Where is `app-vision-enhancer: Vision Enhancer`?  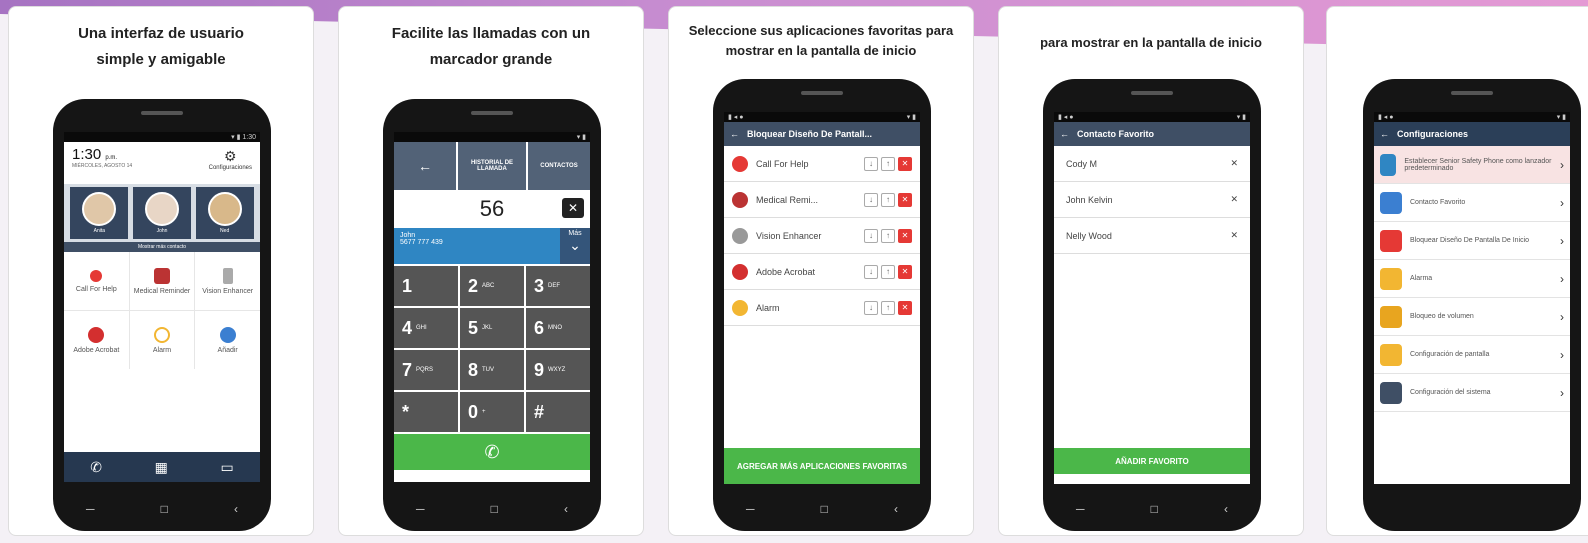 app-vision-enhancer: Vision Enhancer is located at coordinates (227, 281).